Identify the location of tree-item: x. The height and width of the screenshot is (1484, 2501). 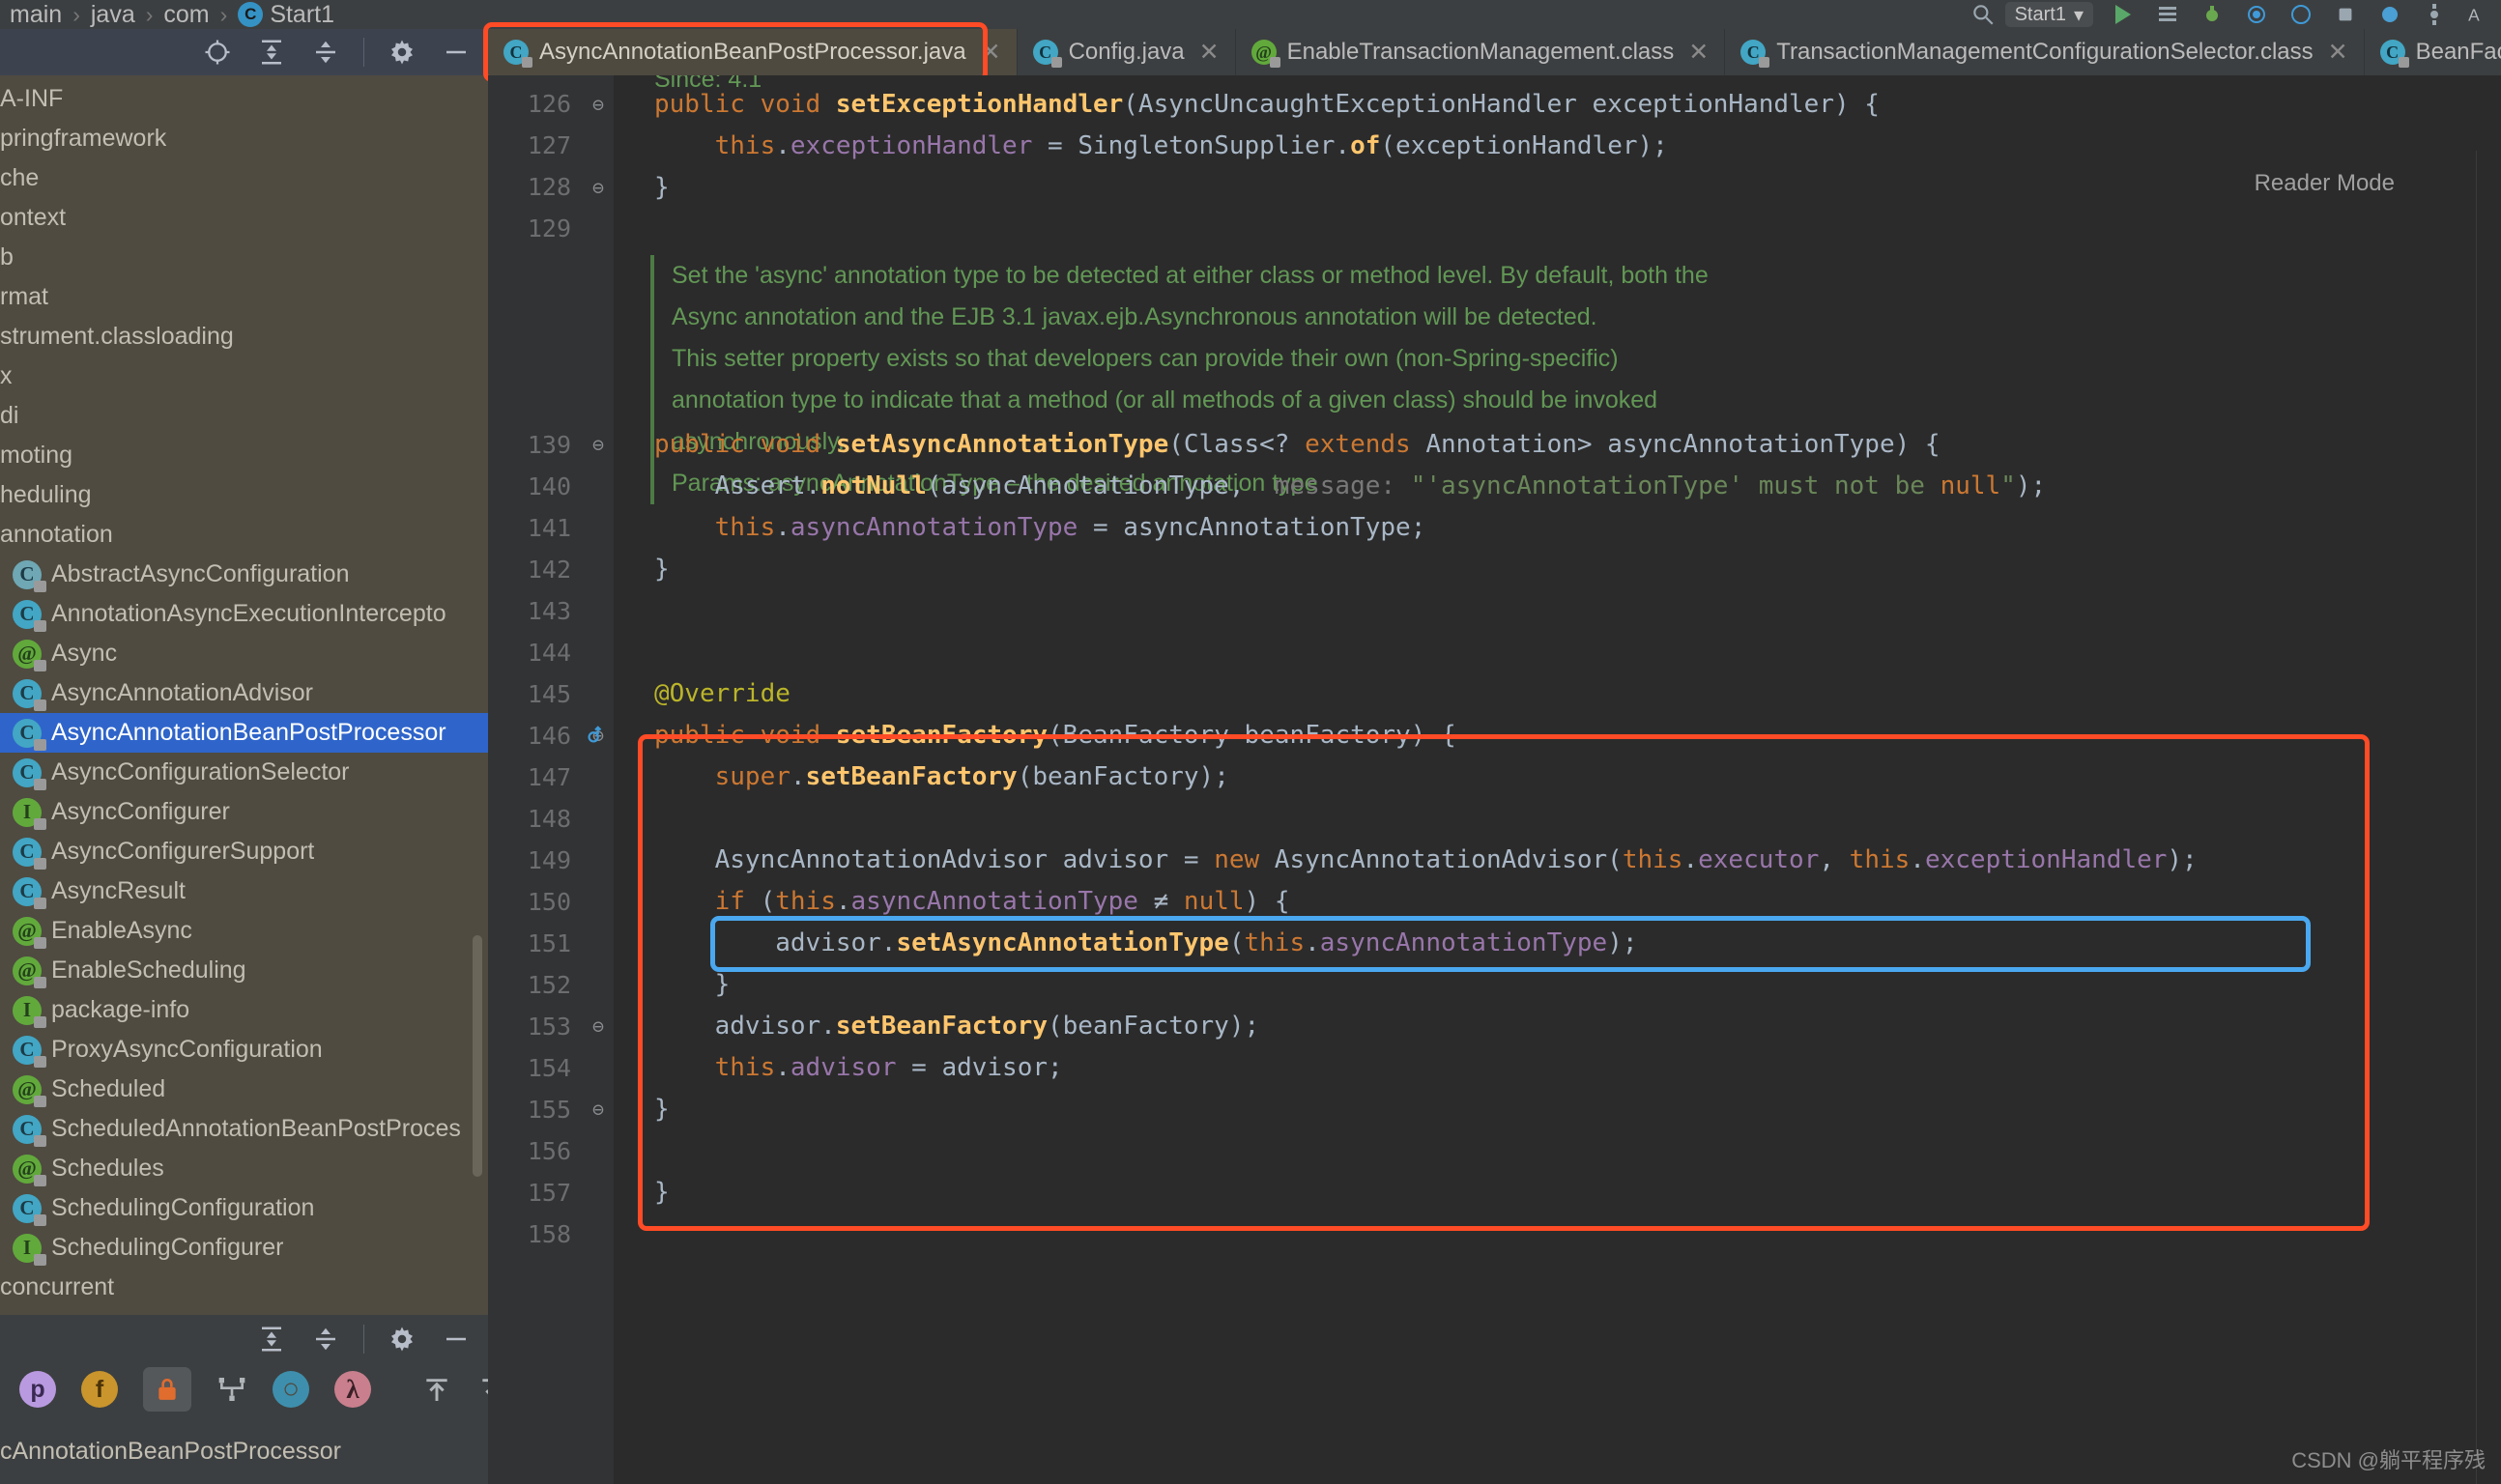
(244, 376).